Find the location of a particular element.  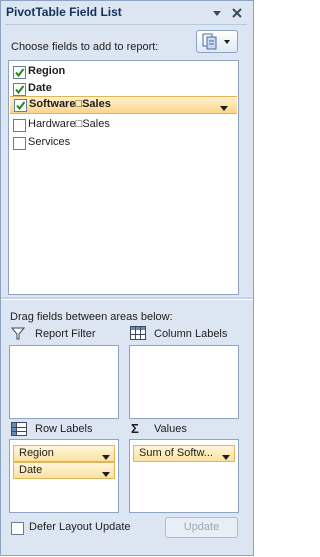

row-labels-area: Region Date is located at coordinates (64, 476).